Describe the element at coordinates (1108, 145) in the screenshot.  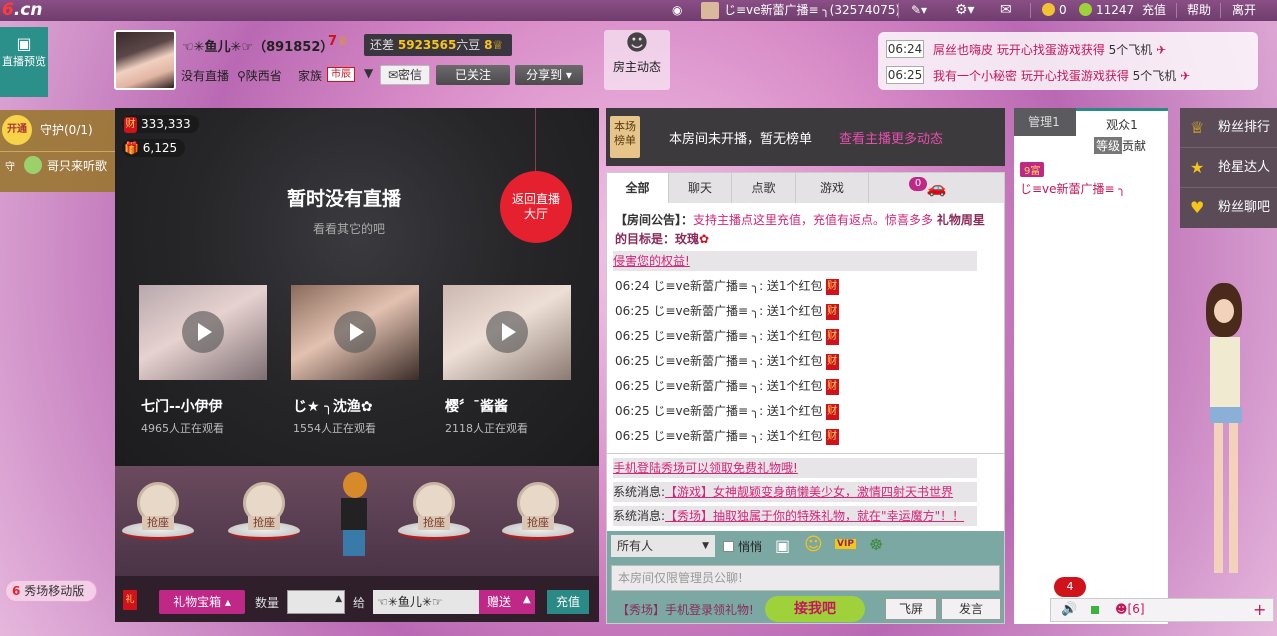
I see `column-level: 等级` at that location.